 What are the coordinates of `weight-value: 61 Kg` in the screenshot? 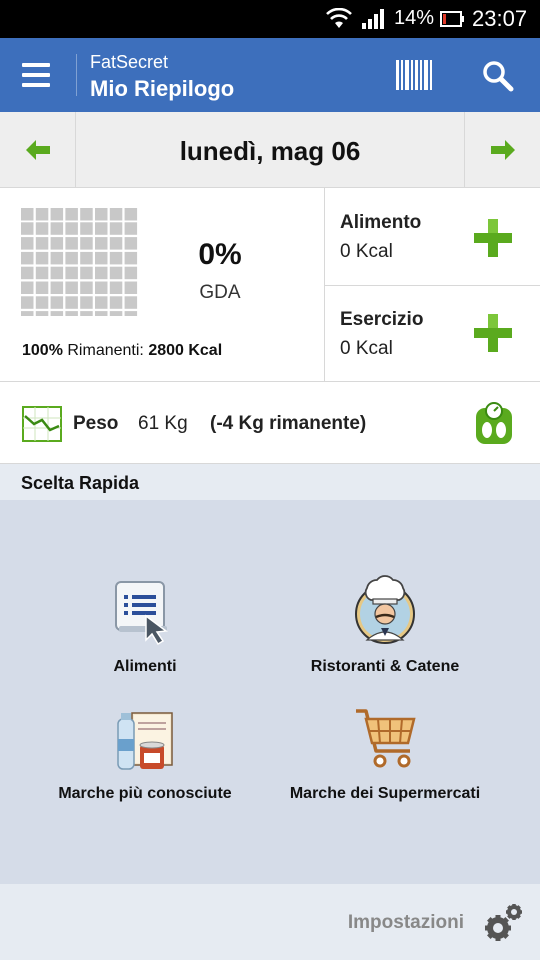 It's located at (163, 423).